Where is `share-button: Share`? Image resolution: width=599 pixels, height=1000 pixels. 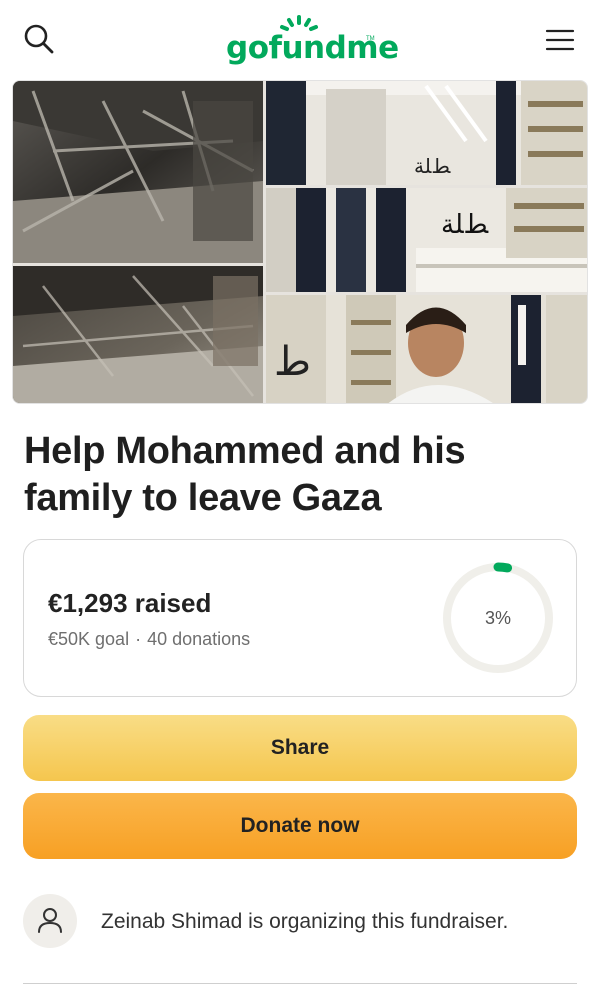
share-button: Share is located at coordinates (300, 748).